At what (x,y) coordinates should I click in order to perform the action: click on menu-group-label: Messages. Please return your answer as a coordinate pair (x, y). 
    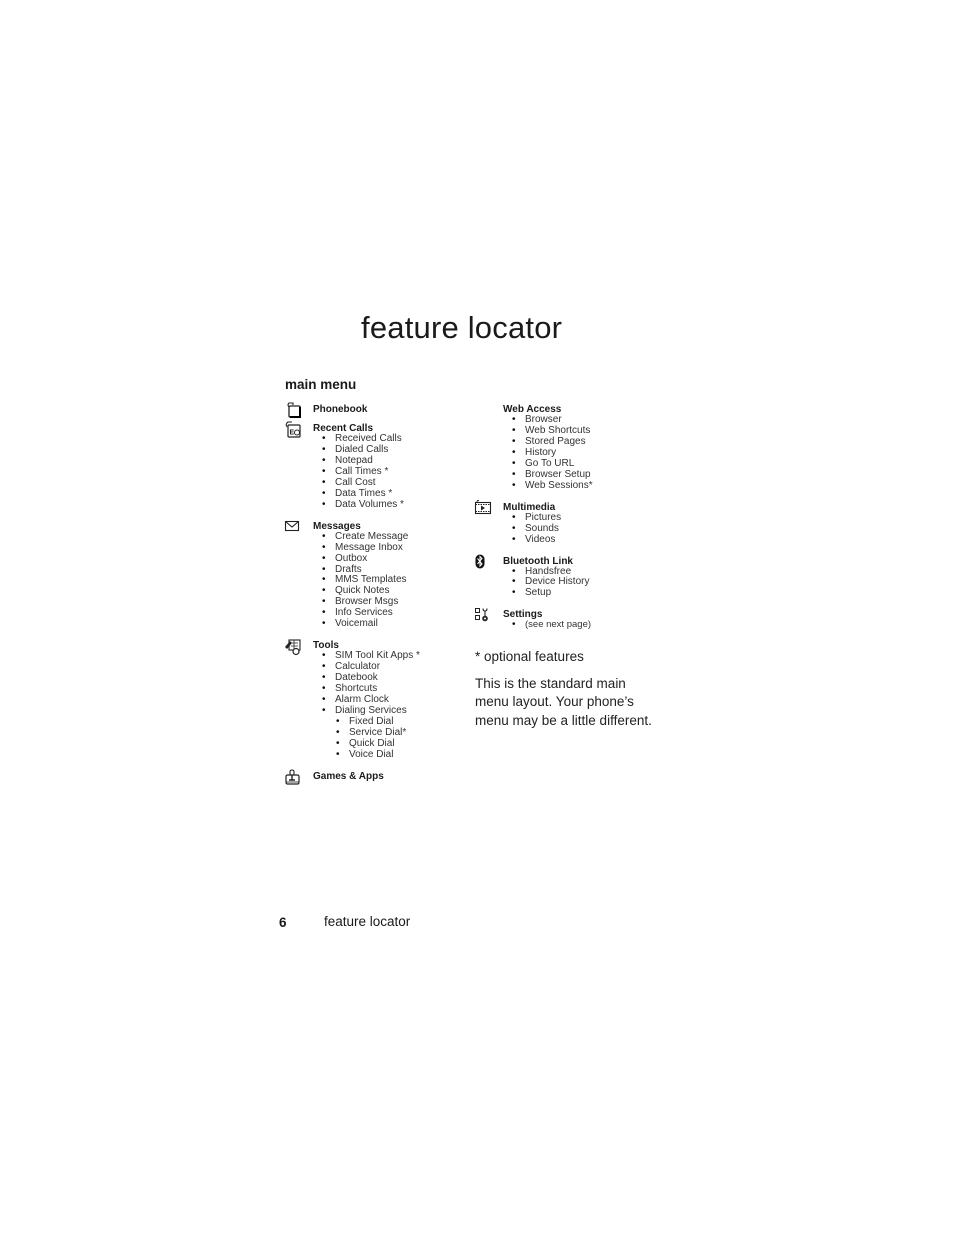
    Looking at the image, I should click on (337, 526).